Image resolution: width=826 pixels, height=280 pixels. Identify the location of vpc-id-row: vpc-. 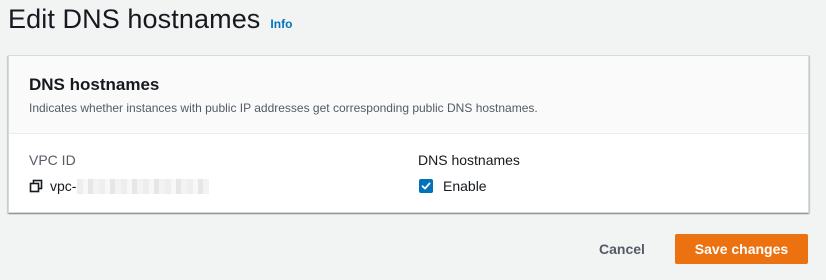
(119, 186).